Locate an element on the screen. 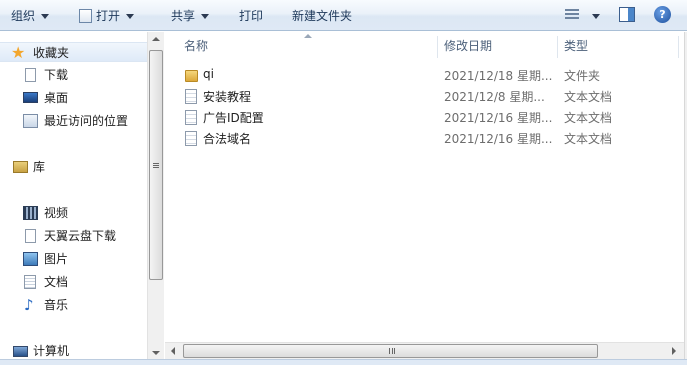 Image resolution: width=687 pixels, height=365 pixels. file-name: 合法域名 is located at coordinates (227, 139).